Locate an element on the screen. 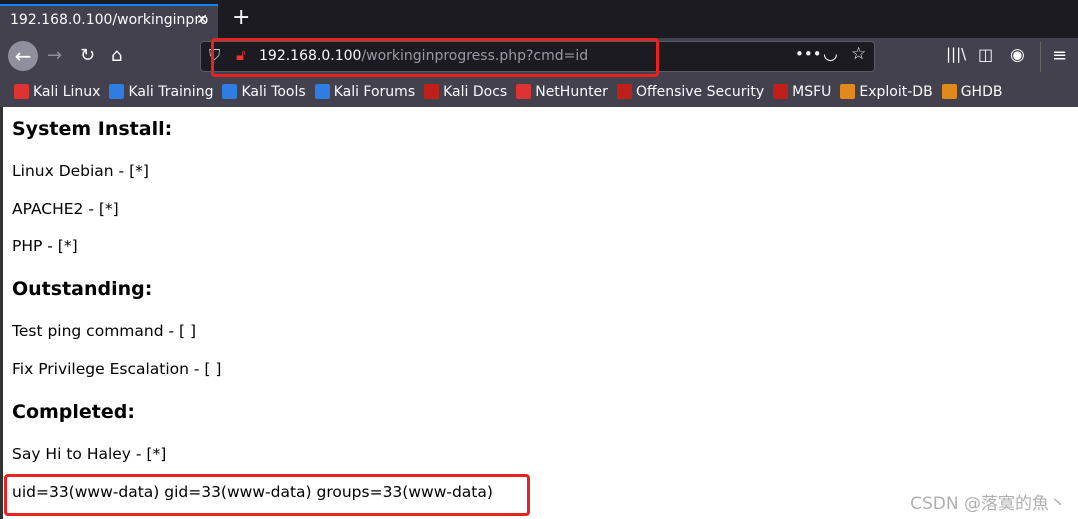 This screenshot has height=519, width=1078. item-say-hi: Say Hi to Haley - [*] is located at coordinates (89, 454).